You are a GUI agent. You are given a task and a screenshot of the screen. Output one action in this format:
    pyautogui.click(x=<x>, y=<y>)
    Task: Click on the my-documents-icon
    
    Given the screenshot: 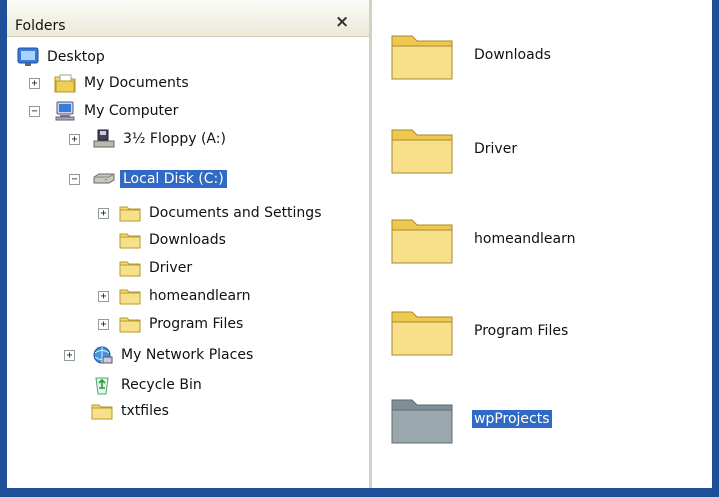 What is the action you would take?
    pyautogui.click(x=65, y=83)
    